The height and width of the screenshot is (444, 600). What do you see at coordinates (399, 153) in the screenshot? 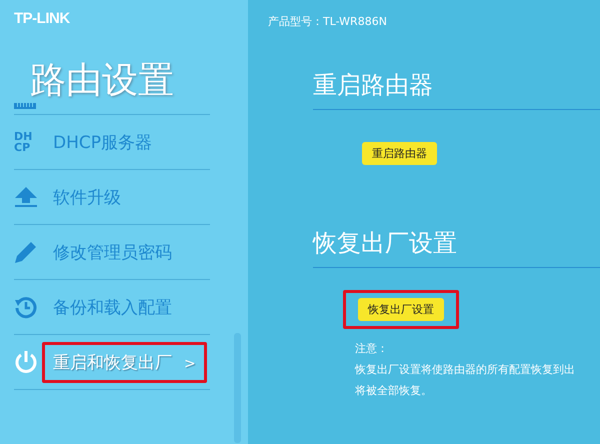
I see `action-button: 重启路由器` at bounding box center [399, 153].